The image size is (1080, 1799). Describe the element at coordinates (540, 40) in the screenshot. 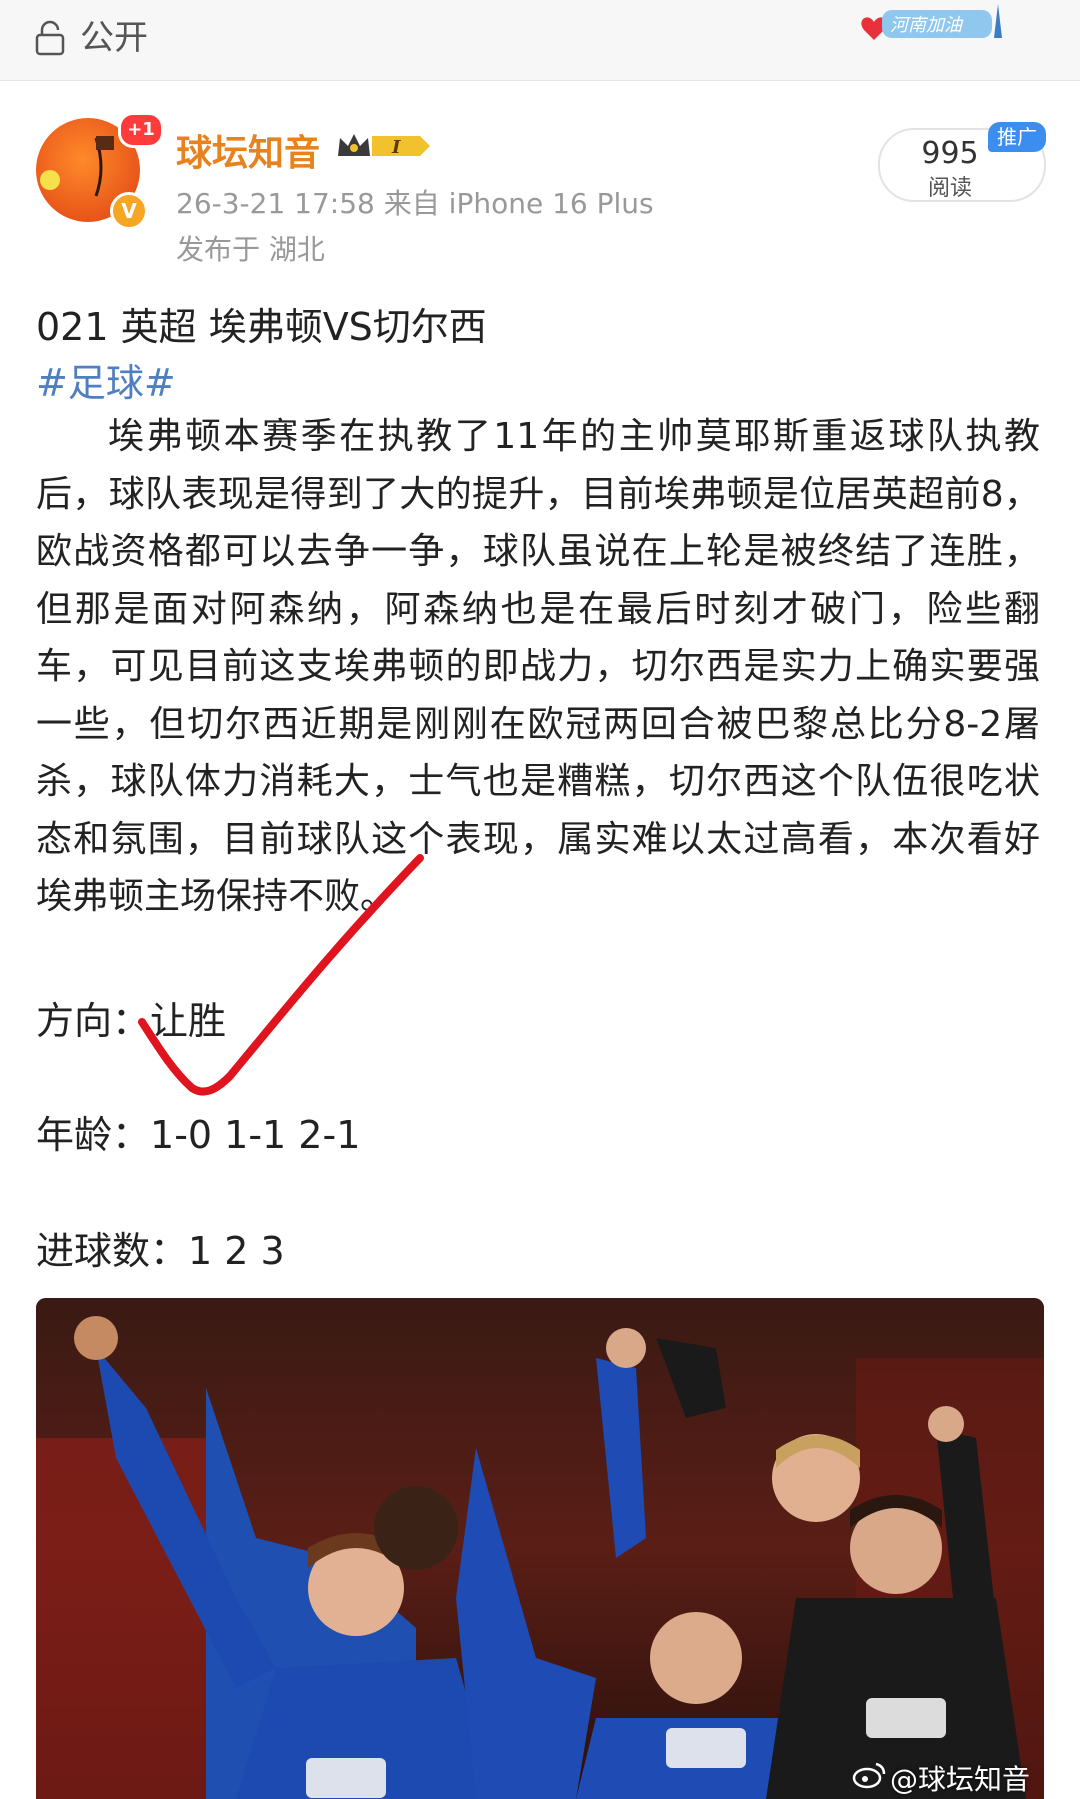

I see `top-bar: 公开 河南加油` at that location.